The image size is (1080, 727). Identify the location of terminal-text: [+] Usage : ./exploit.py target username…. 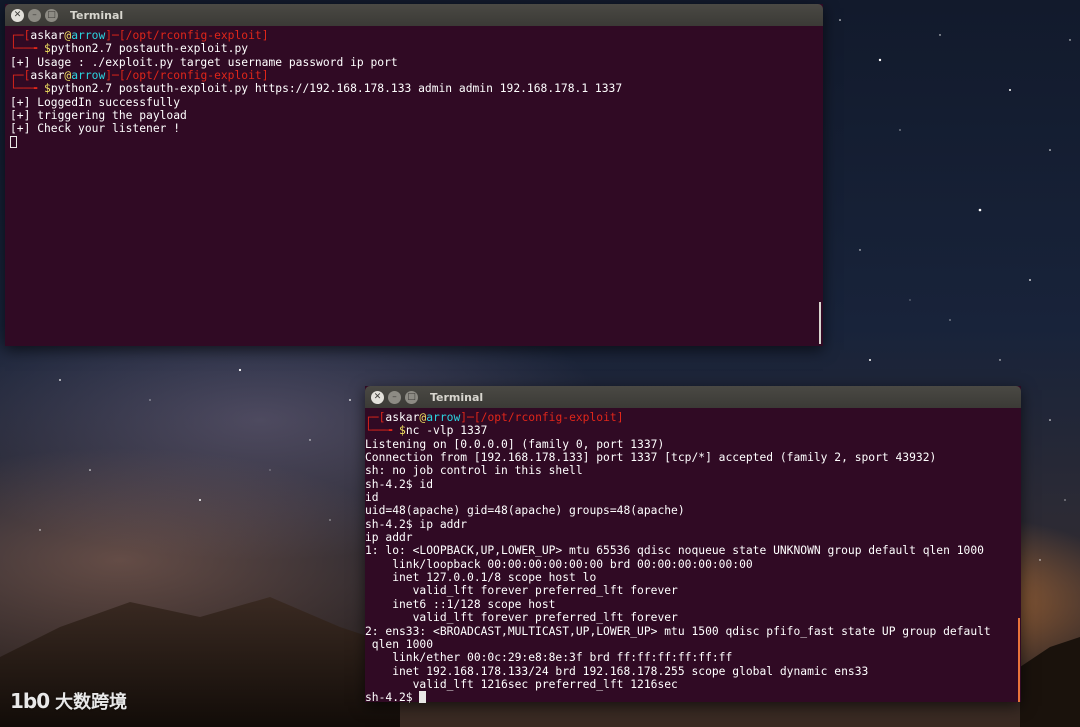
(204, 62).